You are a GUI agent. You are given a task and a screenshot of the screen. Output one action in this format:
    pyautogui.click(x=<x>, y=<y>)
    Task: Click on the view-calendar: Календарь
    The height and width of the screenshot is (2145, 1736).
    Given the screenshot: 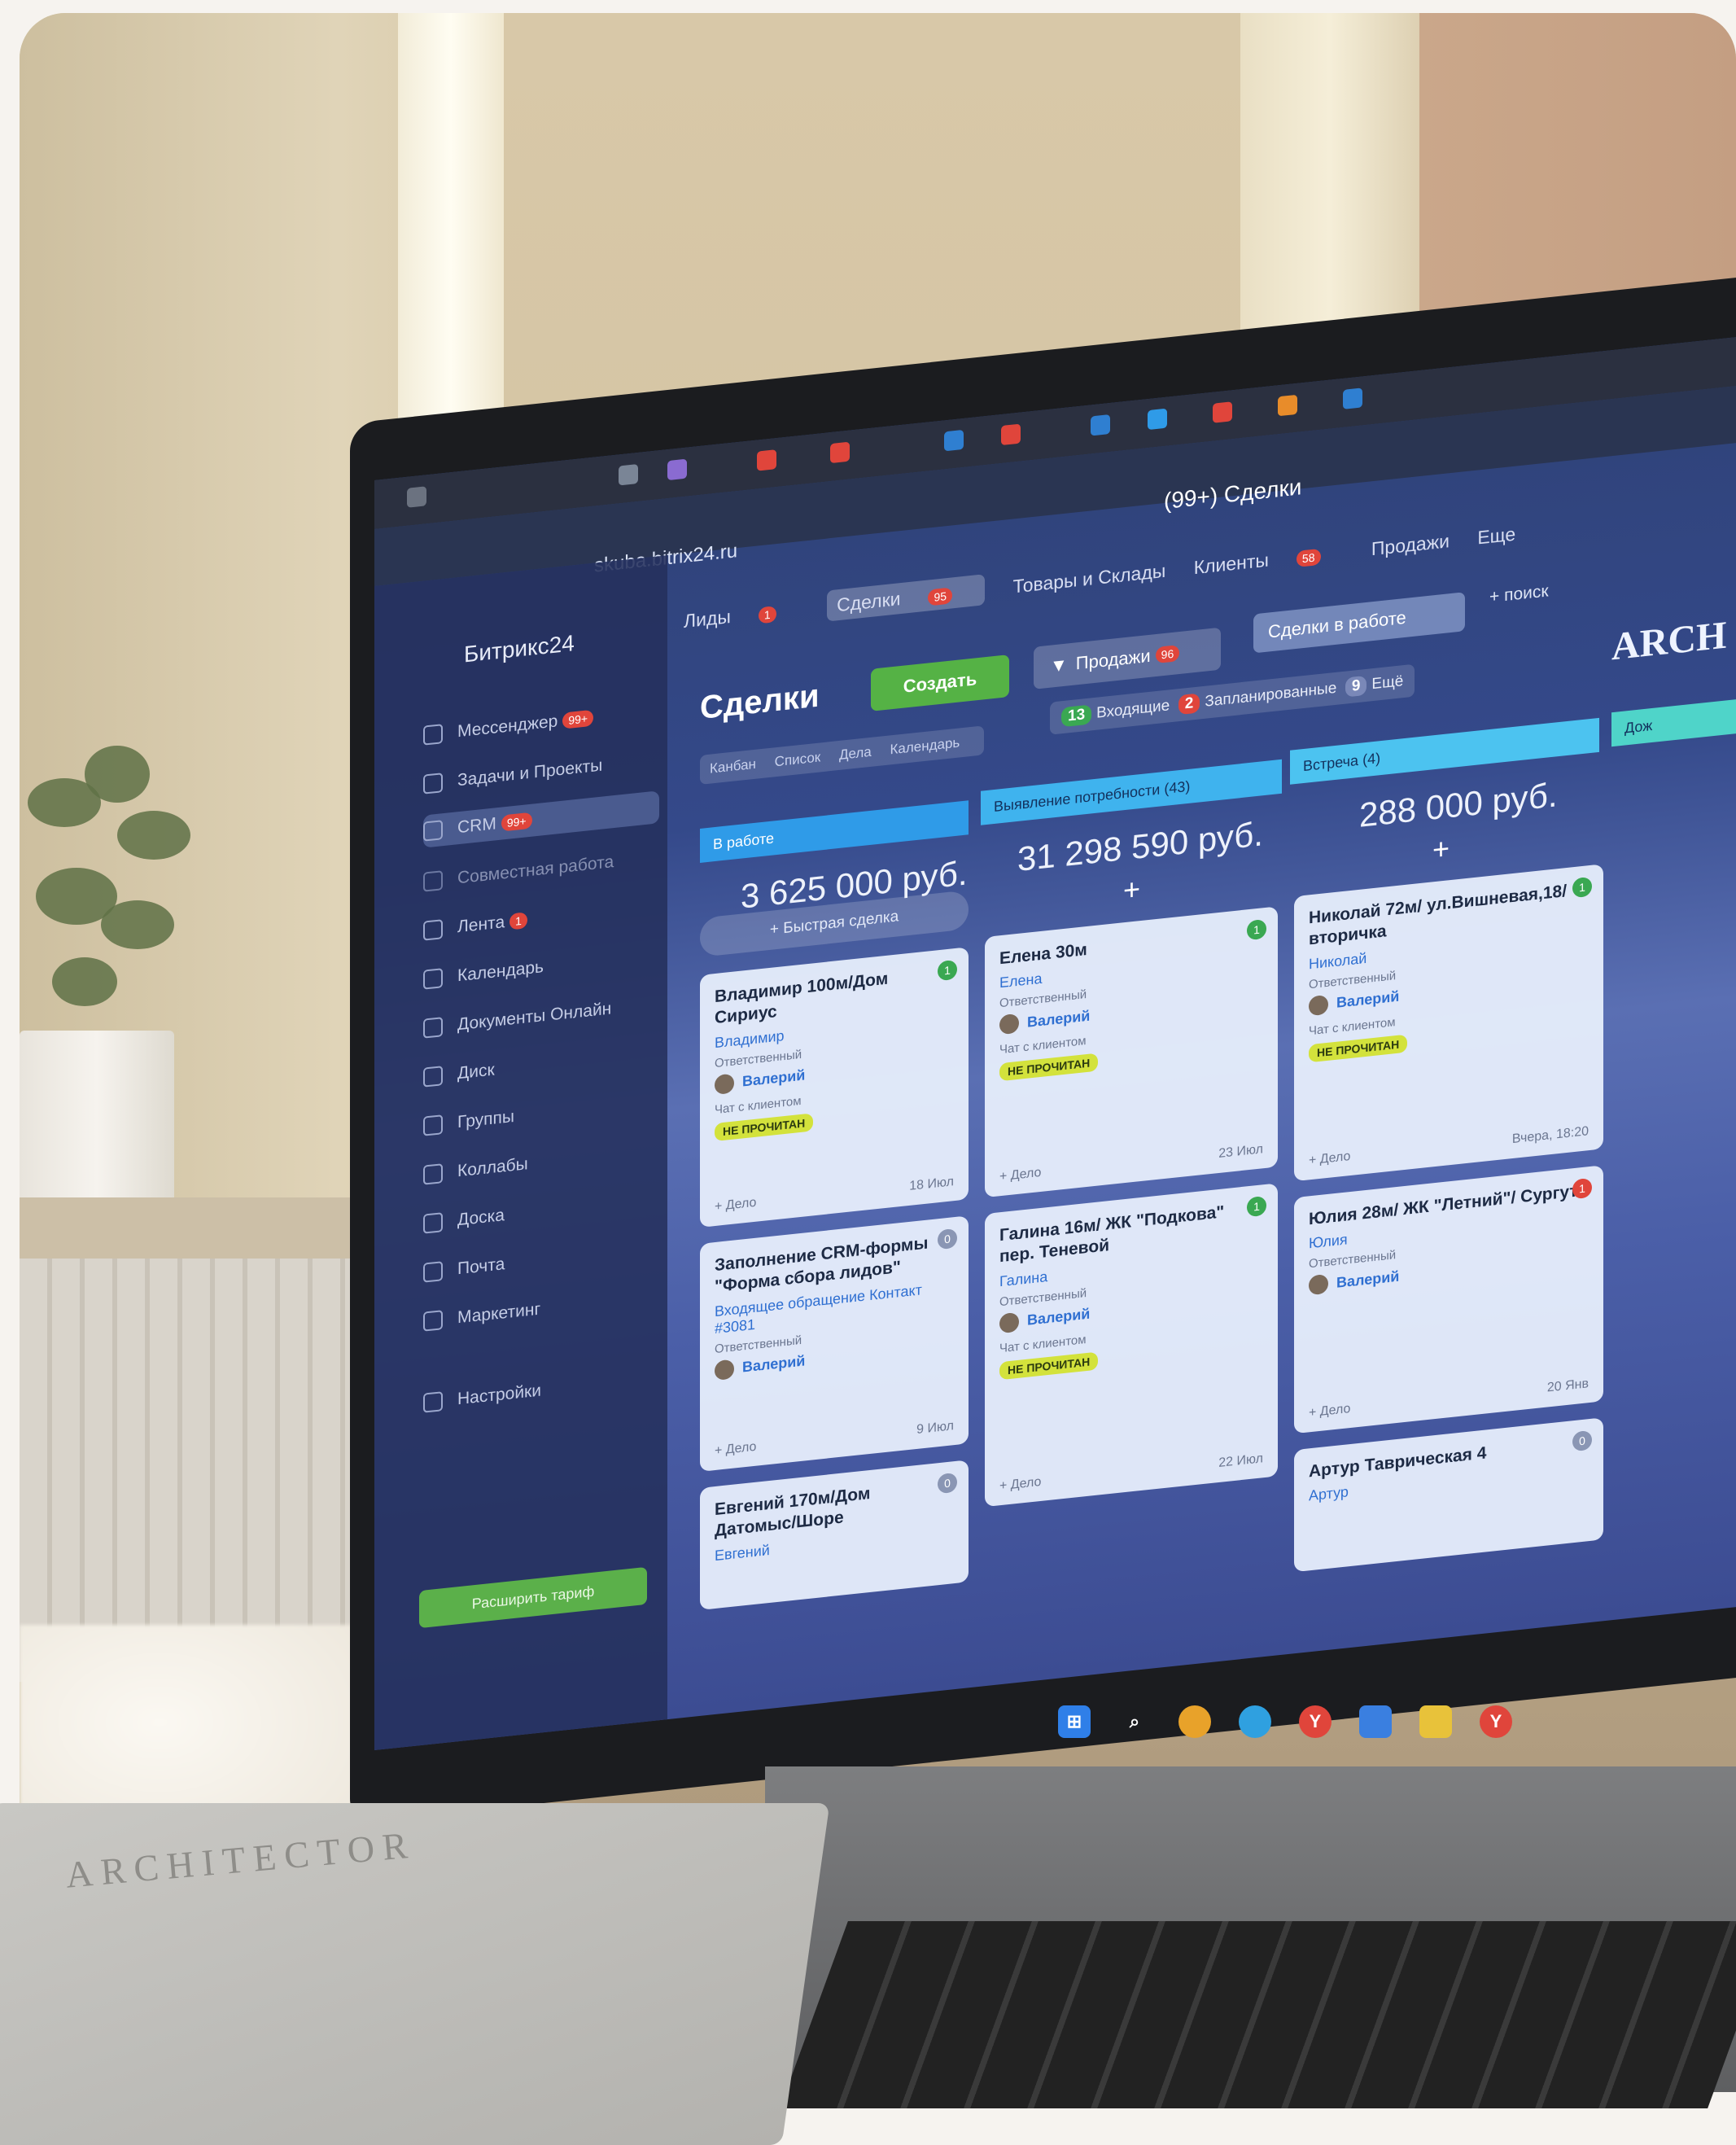 What is the action you would take?
    pyautogui.click(x=925, y=745)
    